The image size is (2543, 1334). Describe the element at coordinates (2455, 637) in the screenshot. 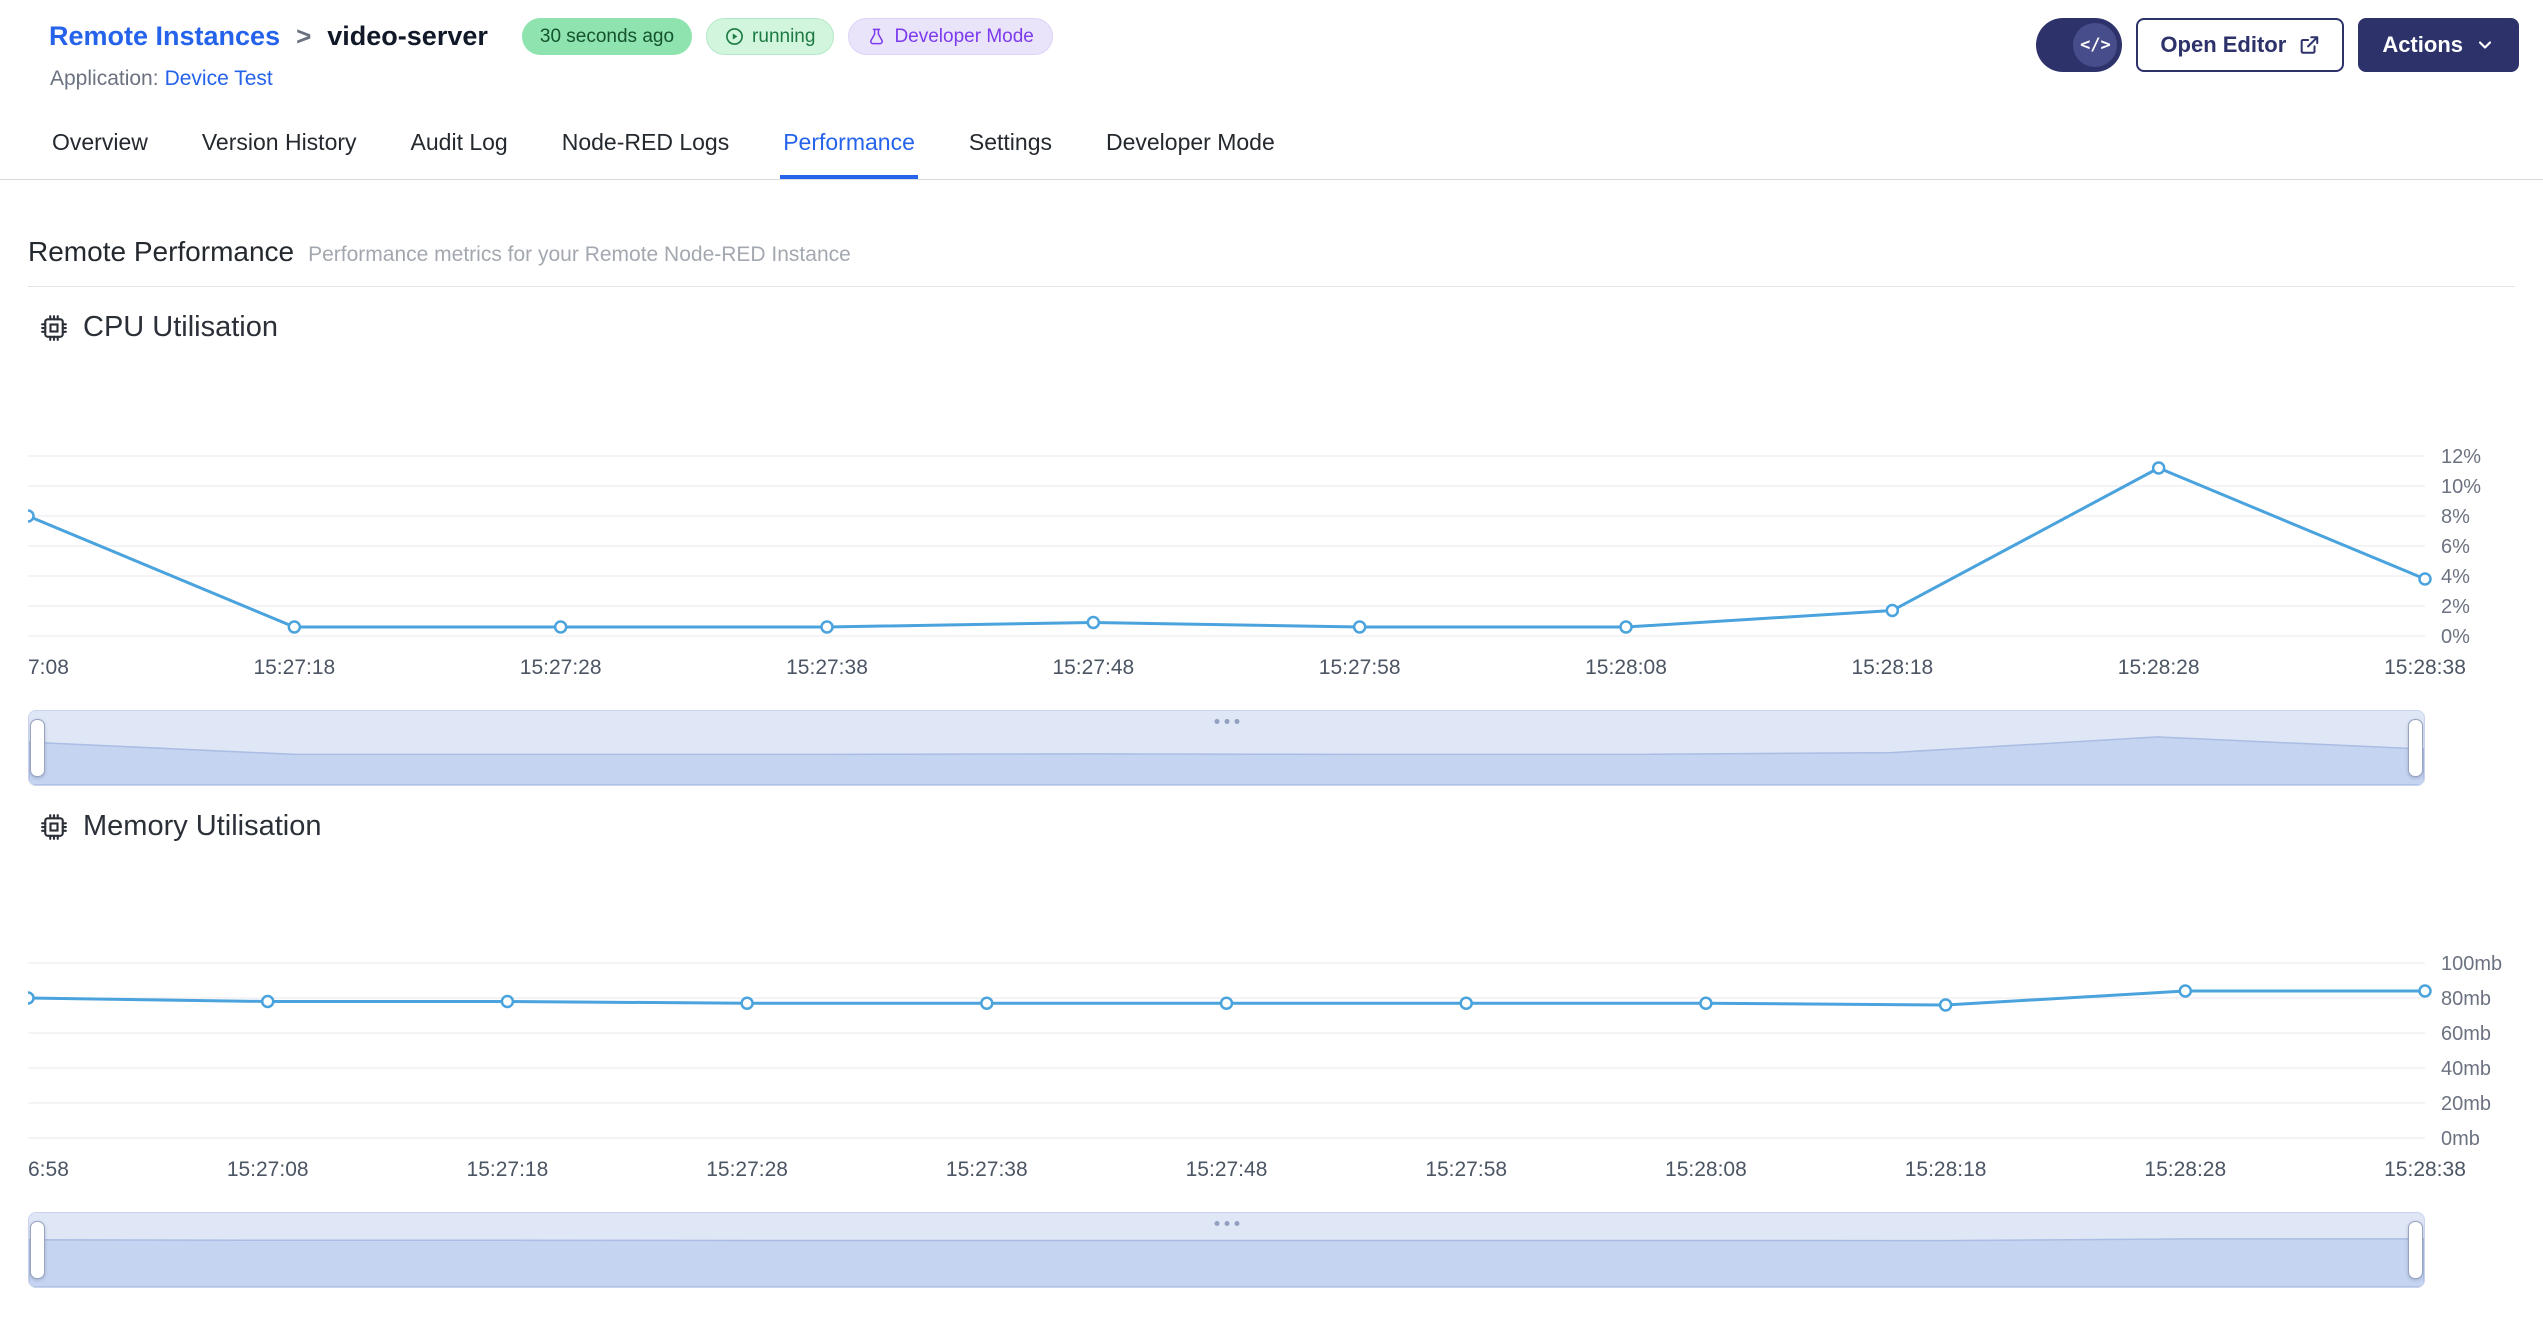

I see `y-tick-label: 0%` at that location.